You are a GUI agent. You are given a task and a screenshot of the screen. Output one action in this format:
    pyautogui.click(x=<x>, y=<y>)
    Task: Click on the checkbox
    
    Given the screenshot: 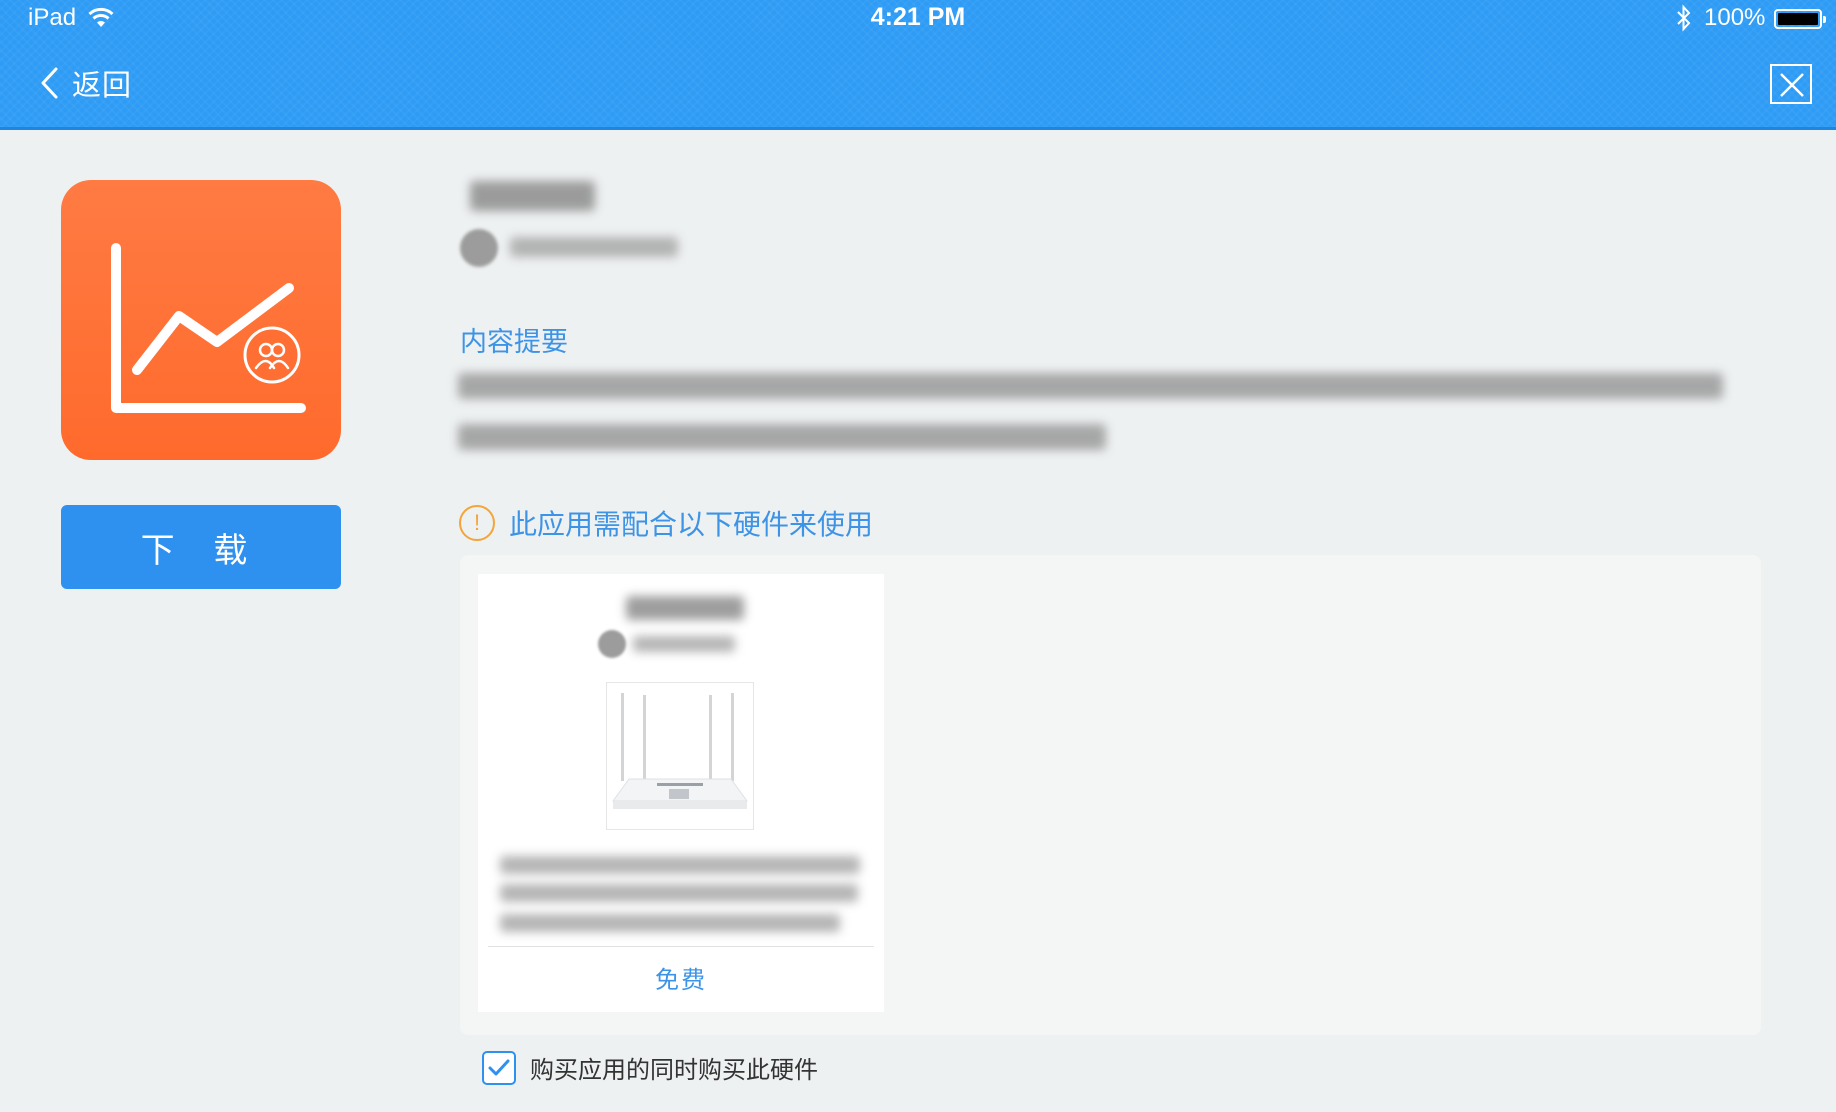 What is the action you would take?
    pyautogui.click(x=499, y=1067)
    